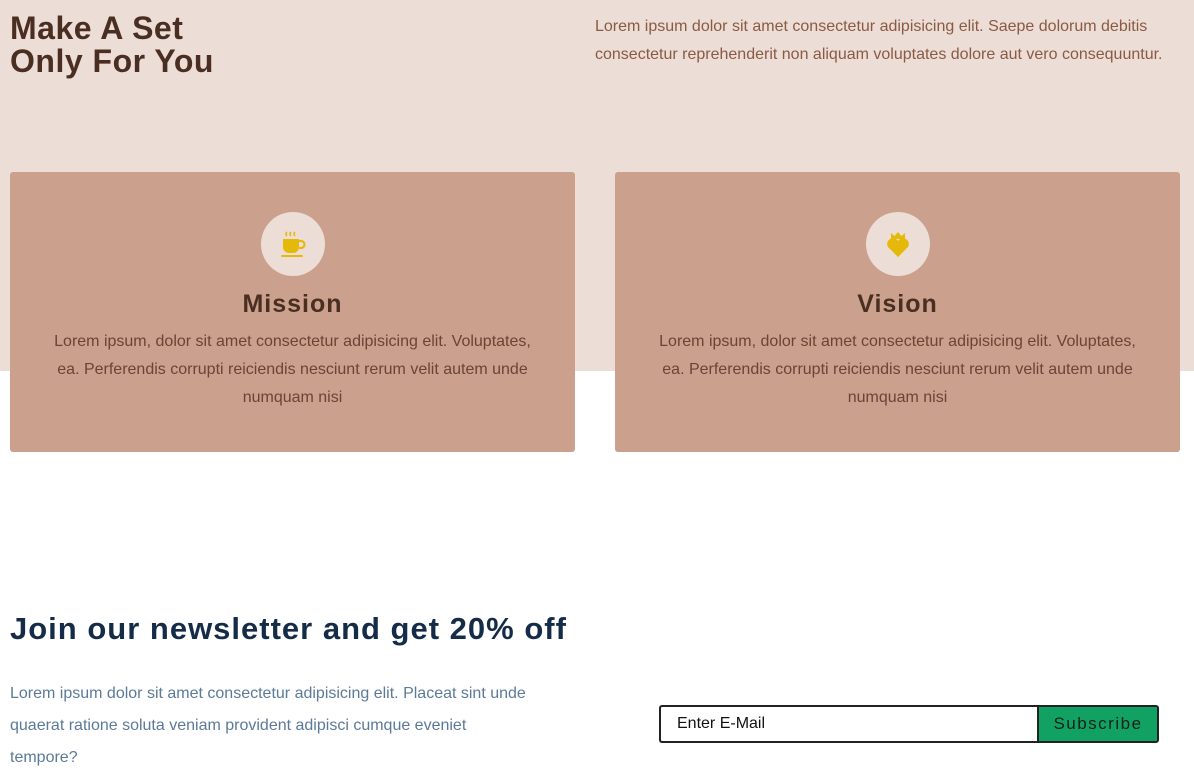 This screenshot has height=774, width=1194. Describe the element at coordinates (97, 28) in the screenshot. I see `hero-title-line-1: Make A Set` at that location.